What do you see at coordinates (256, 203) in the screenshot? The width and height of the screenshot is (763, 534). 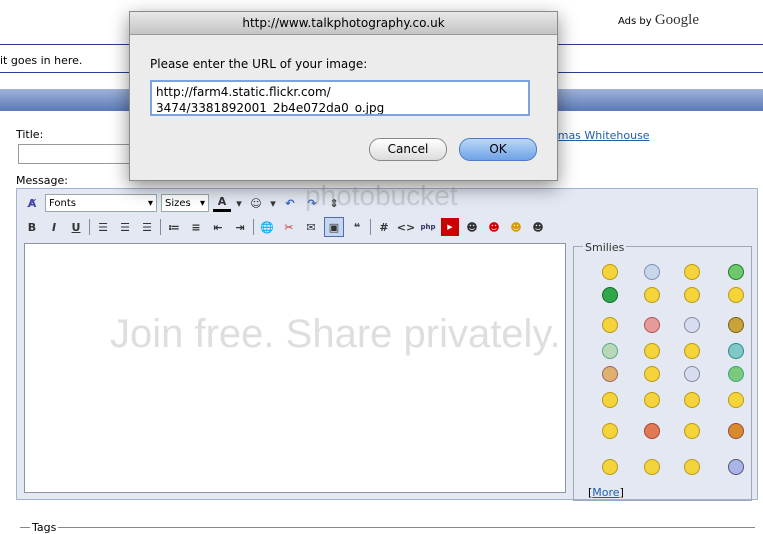 I see `smiley-menu-icon: ☺` at bounding box center [256, 203].